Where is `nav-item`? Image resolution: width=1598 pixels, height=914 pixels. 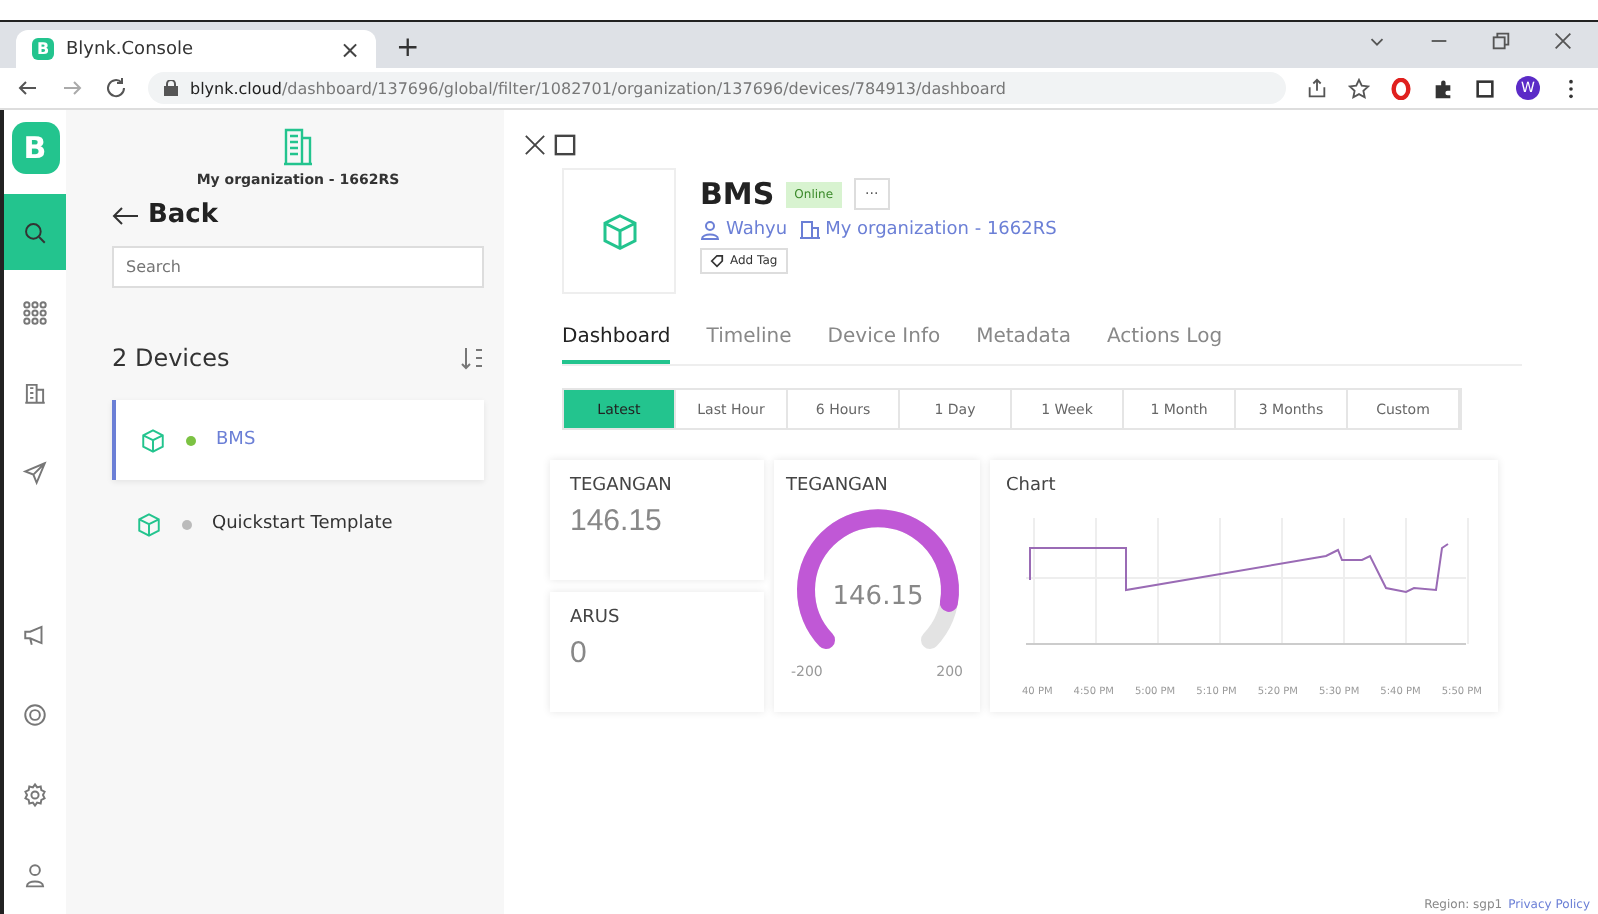
nav-item is located at coordinates (35, 232).